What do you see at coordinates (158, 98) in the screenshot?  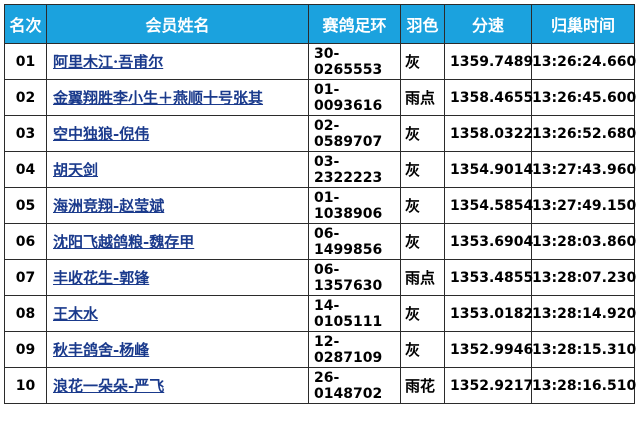 I see `member-name-link: 金翼翔胜李小生＋燕顺十号张其` at bounding box center [158, 98].